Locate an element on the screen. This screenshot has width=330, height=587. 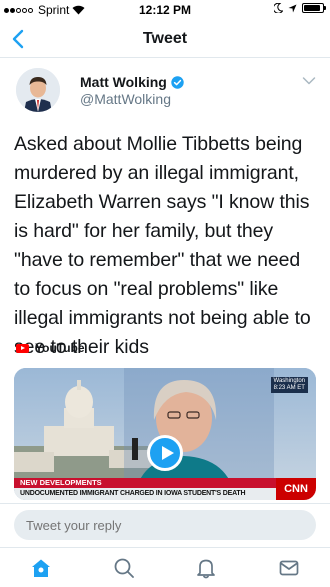
video-location-label: Washington 8:23 AM ET is located at coordinates (289, 385).